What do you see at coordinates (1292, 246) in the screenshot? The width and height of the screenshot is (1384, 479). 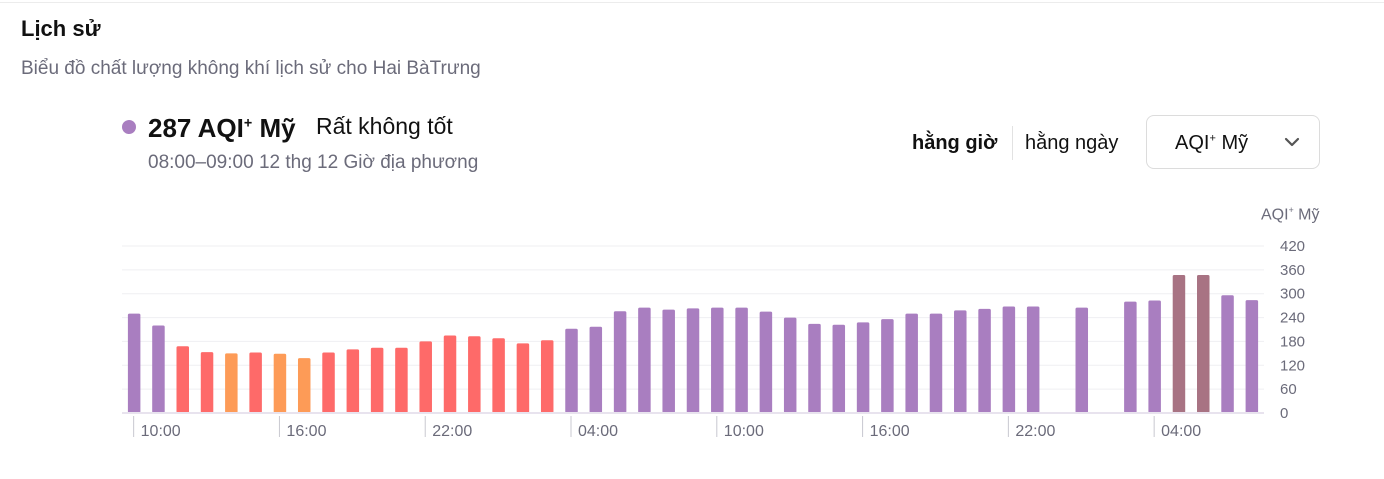 I see `y-tick-label: 420` at bounding box center [1292, 246].